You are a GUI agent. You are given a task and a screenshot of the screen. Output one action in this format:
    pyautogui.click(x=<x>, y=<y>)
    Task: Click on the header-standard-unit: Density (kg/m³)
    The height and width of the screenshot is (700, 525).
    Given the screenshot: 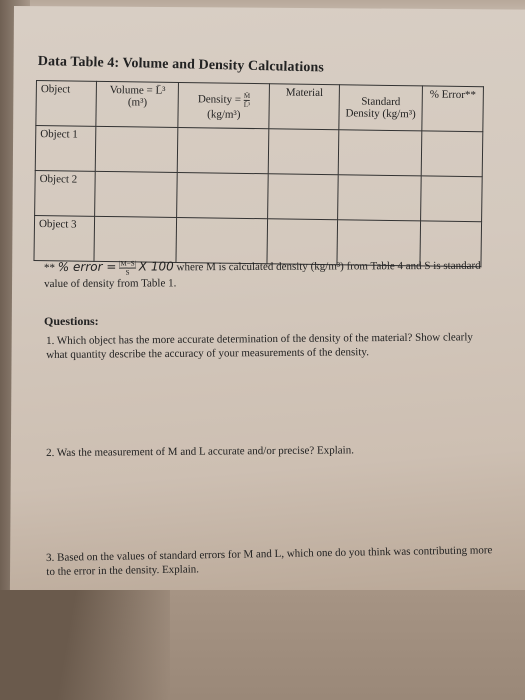 What is the action you would take?
    pyautogui.click(x=380, y=114)
    